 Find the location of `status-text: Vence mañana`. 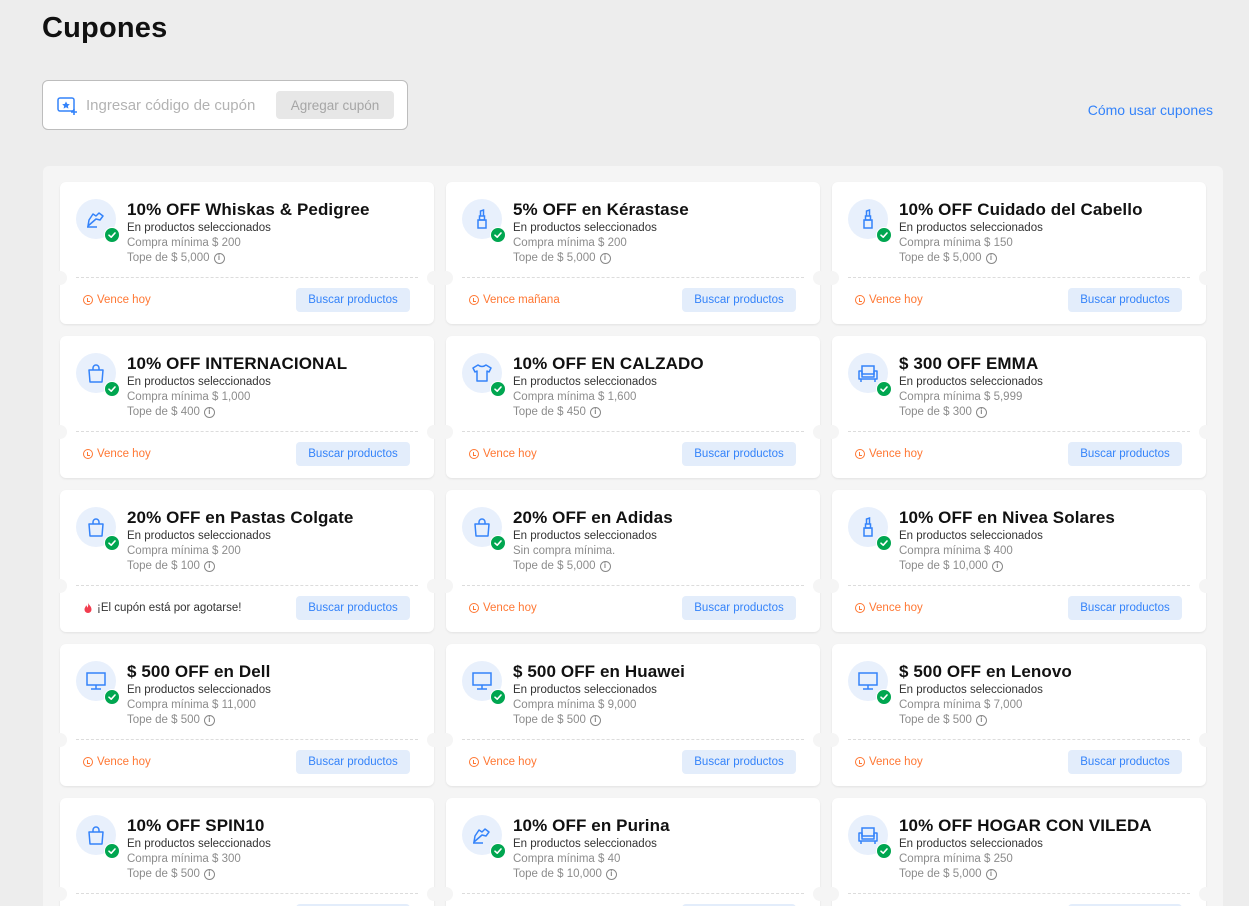

status-text: Vence mañana is located at coordinates (521, 300).